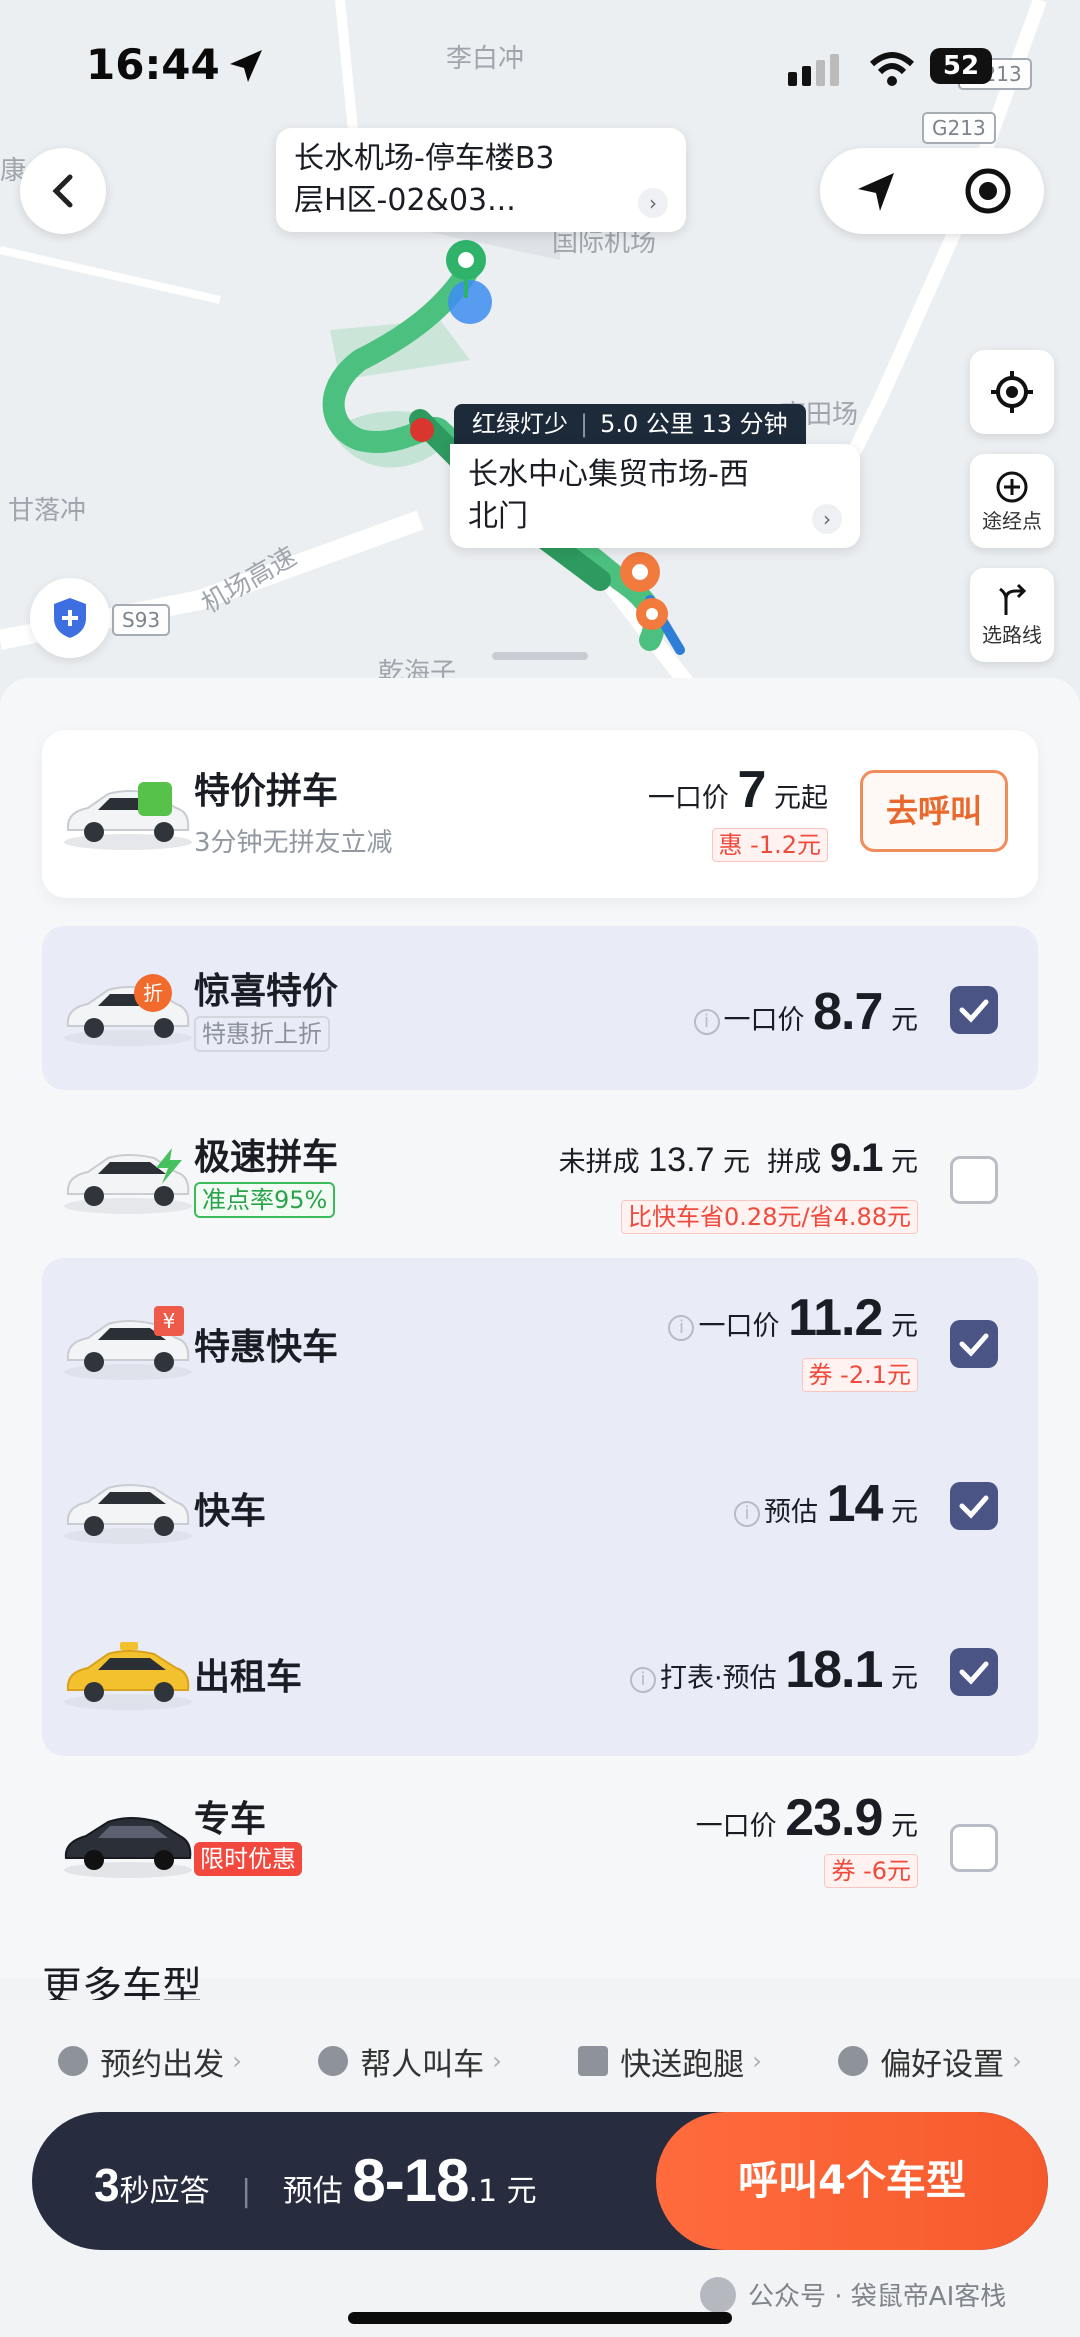 This screenshot has height=2337, width=1080. I want to click on status-time: 16:44, so click(153, 64).